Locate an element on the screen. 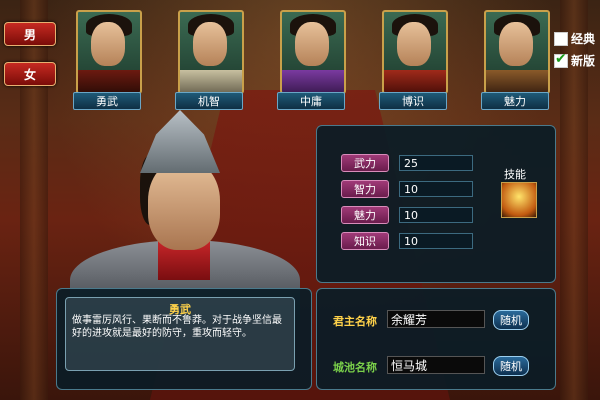 The height and width of the screenshot is (400, 600). male-button: 男 is located at coordinates (30, 34).